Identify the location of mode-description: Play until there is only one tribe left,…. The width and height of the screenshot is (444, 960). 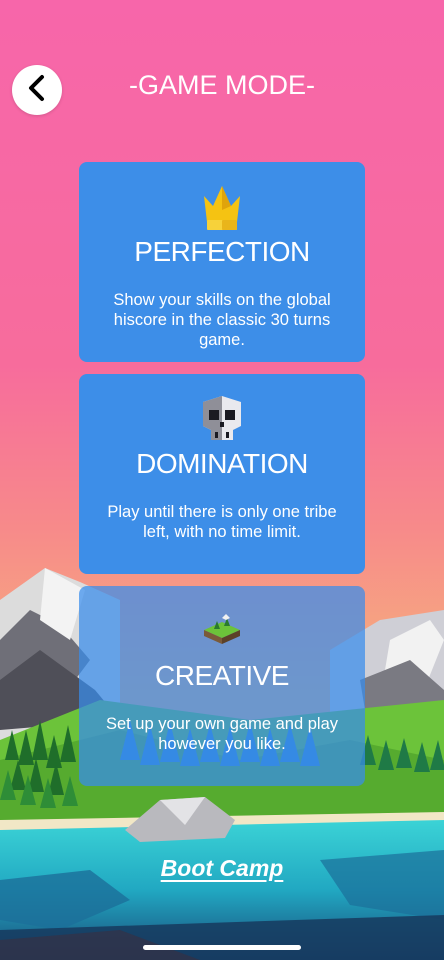
(222, 522).